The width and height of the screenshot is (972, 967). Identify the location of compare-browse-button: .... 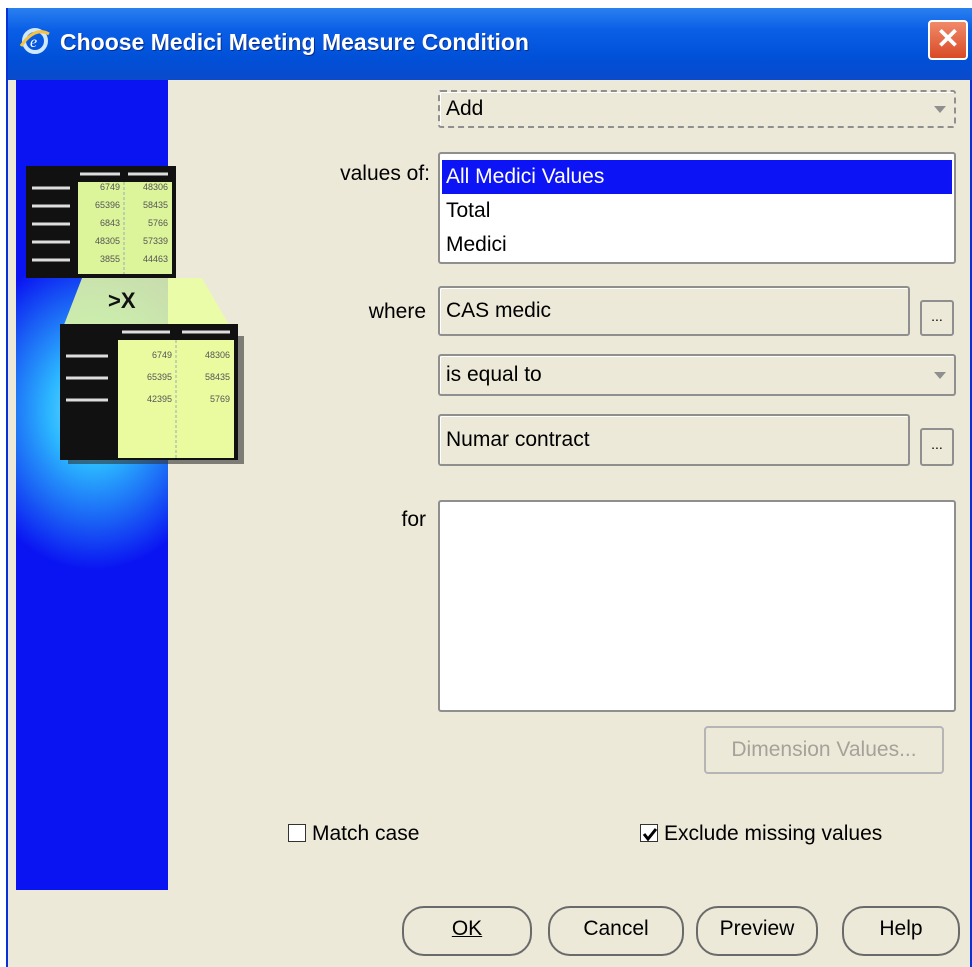
(937, 447).